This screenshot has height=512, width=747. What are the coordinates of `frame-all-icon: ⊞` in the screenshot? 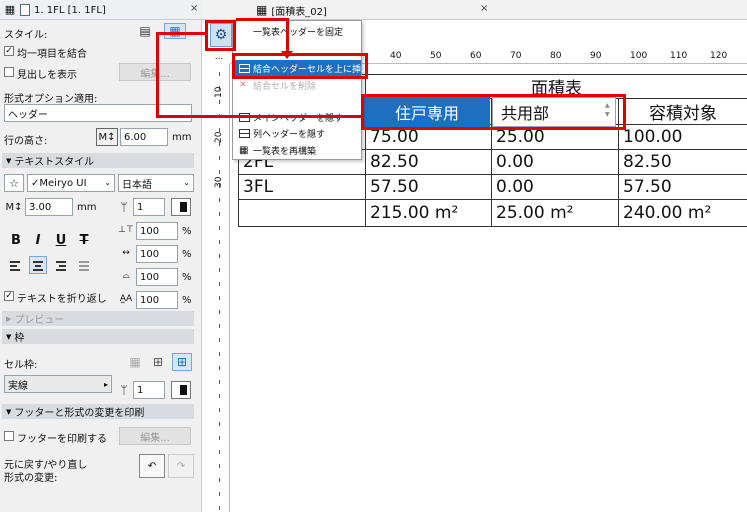 It's located at (182, 362).